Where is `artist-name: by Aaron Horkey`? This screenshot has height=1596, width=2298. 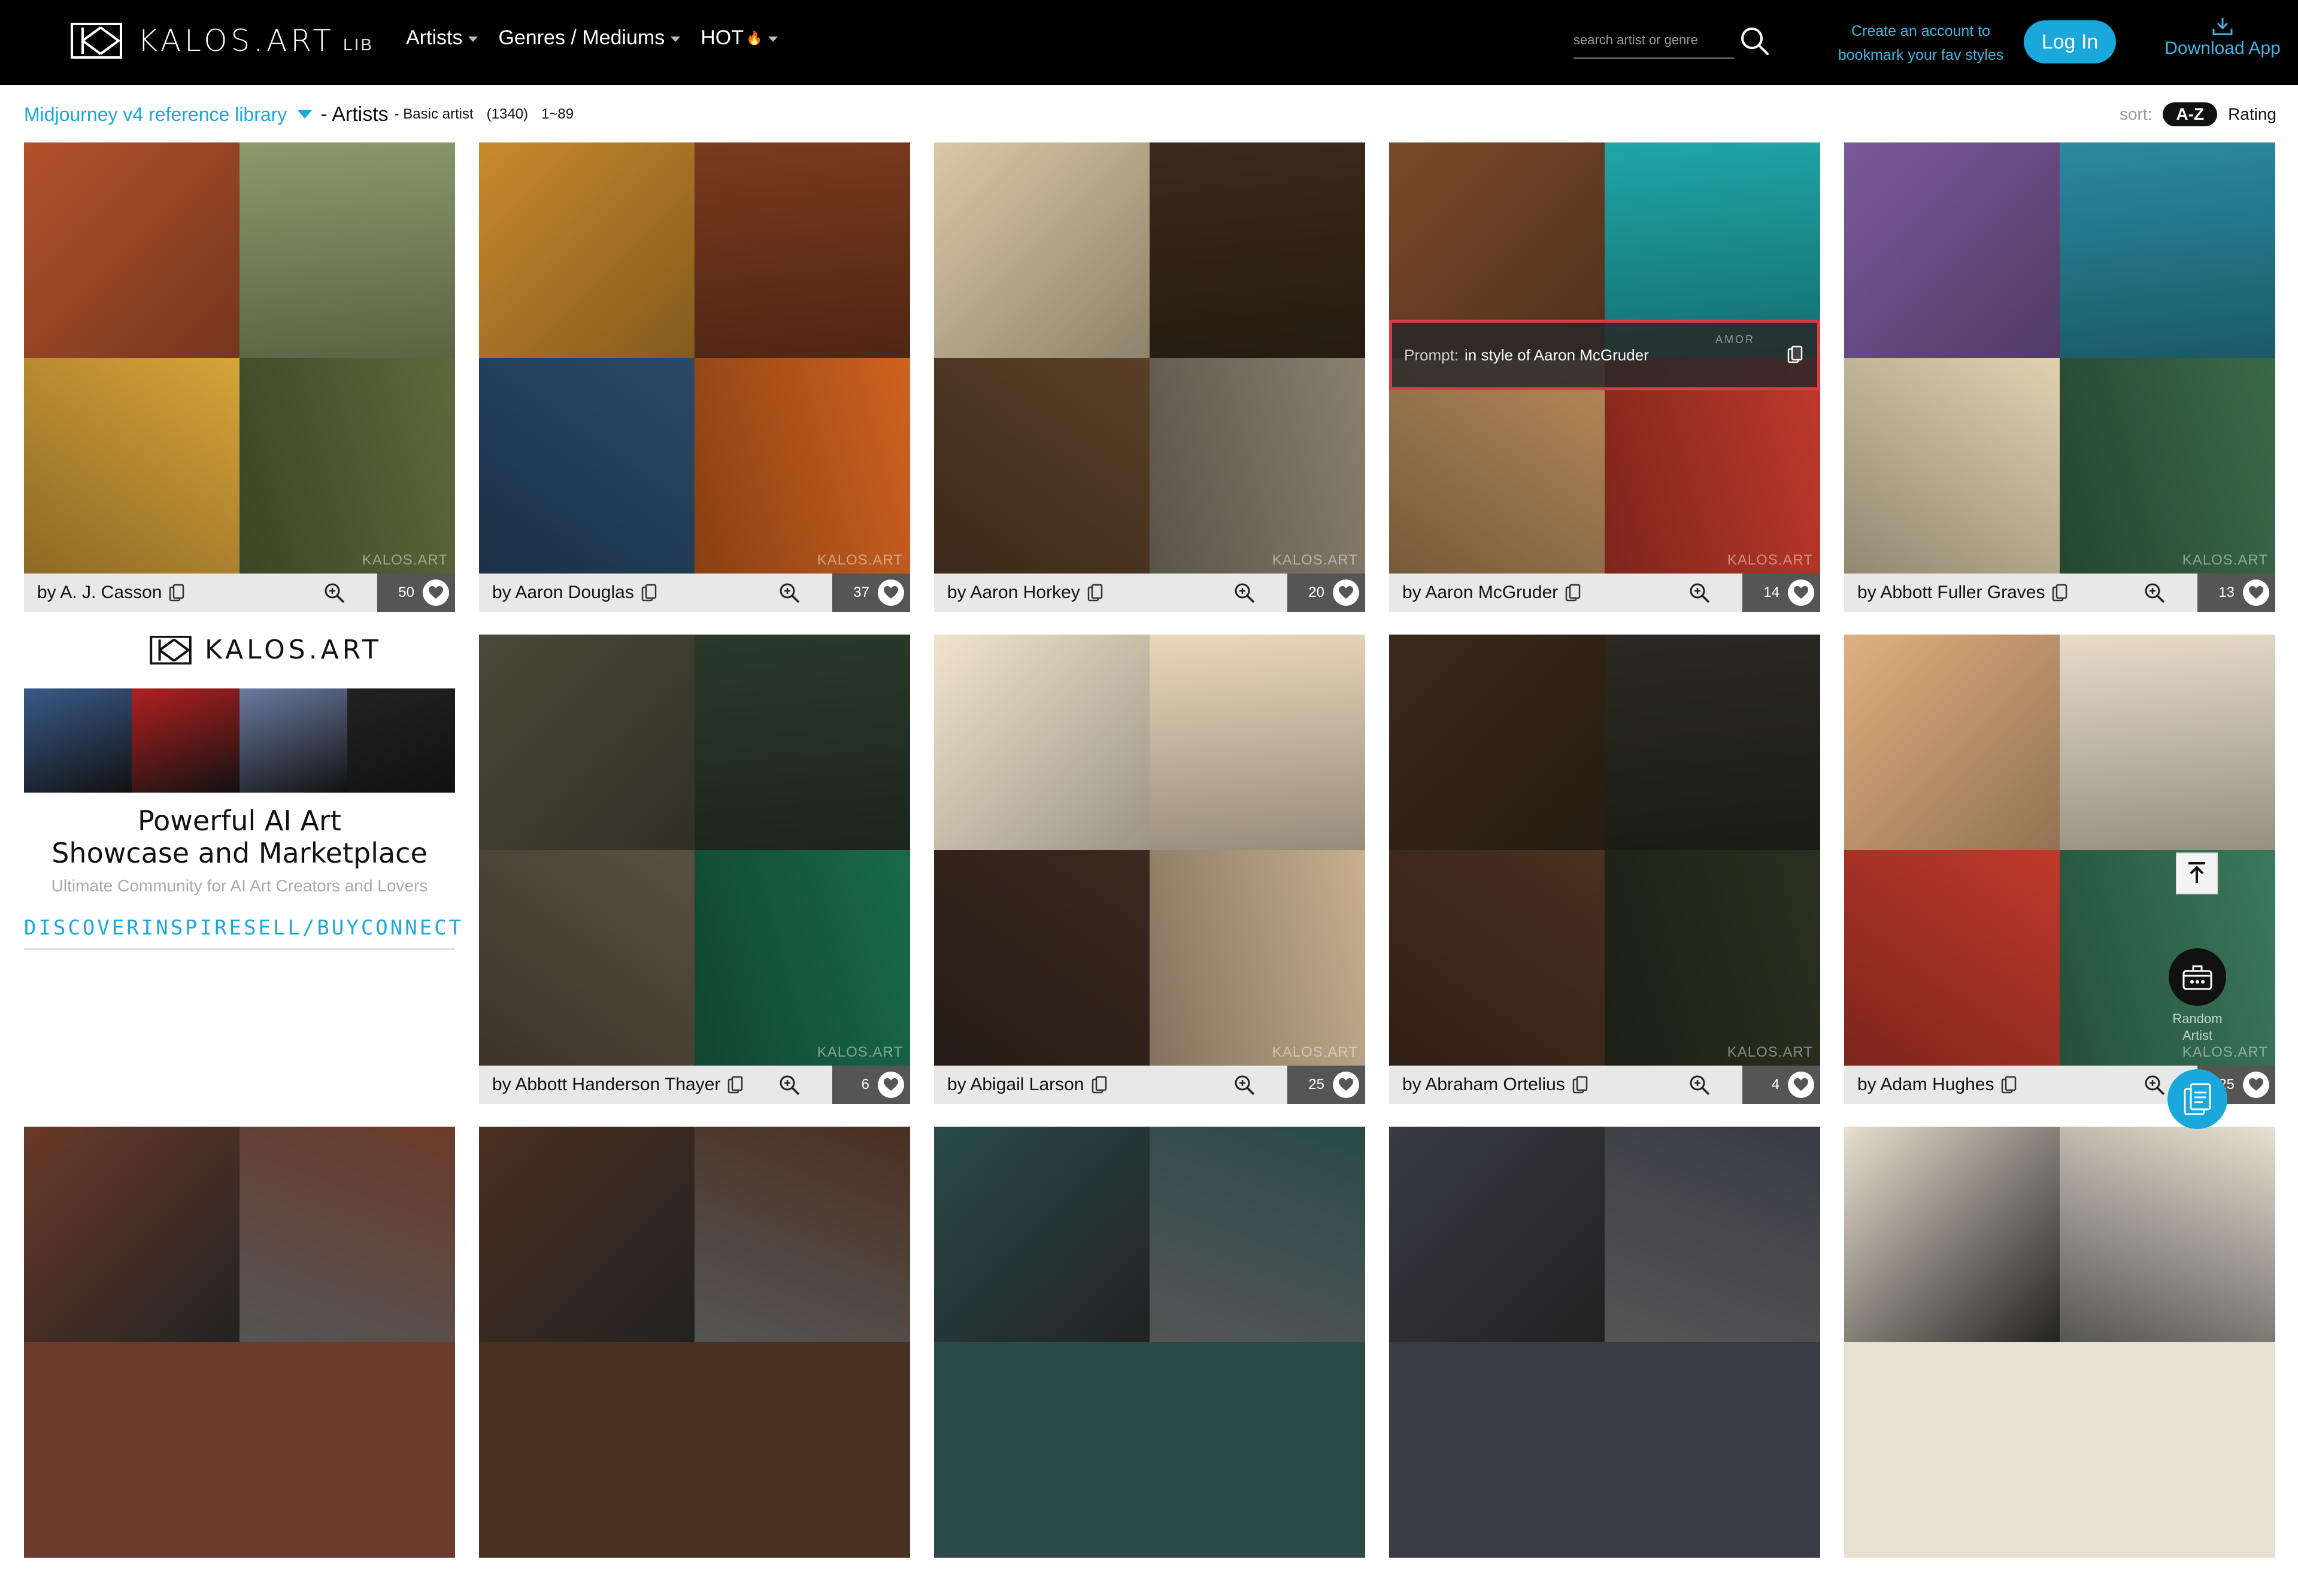
artist-name: by Aaron Horkey is located at coordinates (1013, 592).